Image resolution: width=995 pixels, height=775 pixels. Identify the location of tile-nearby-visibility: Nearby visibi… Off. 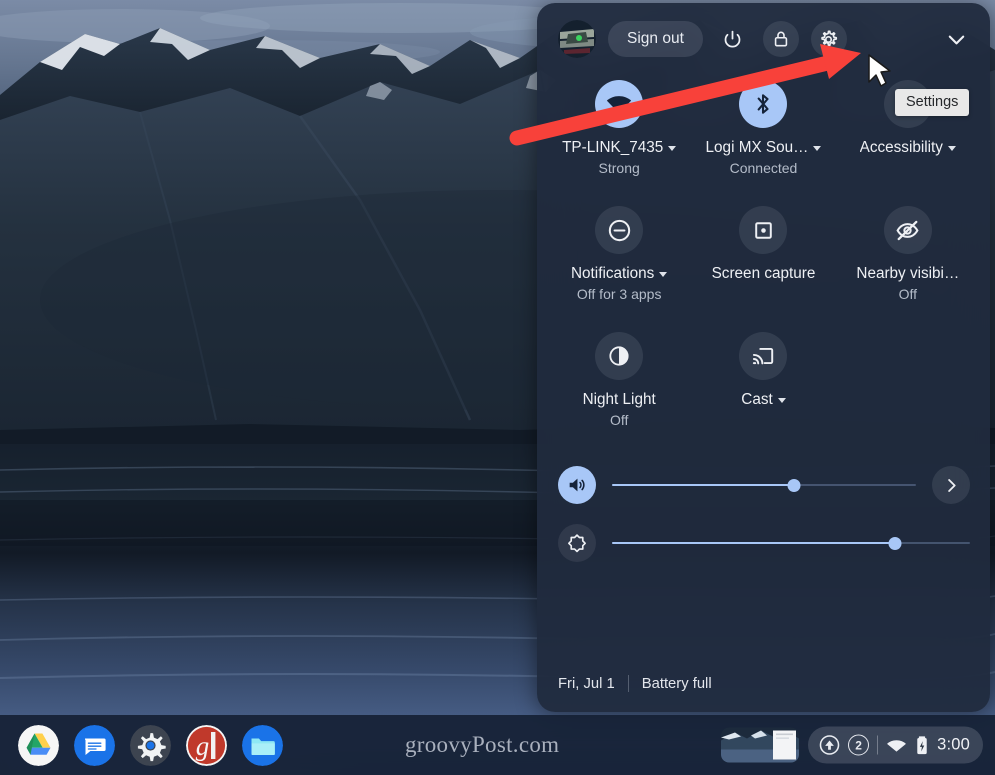
(908, 258).